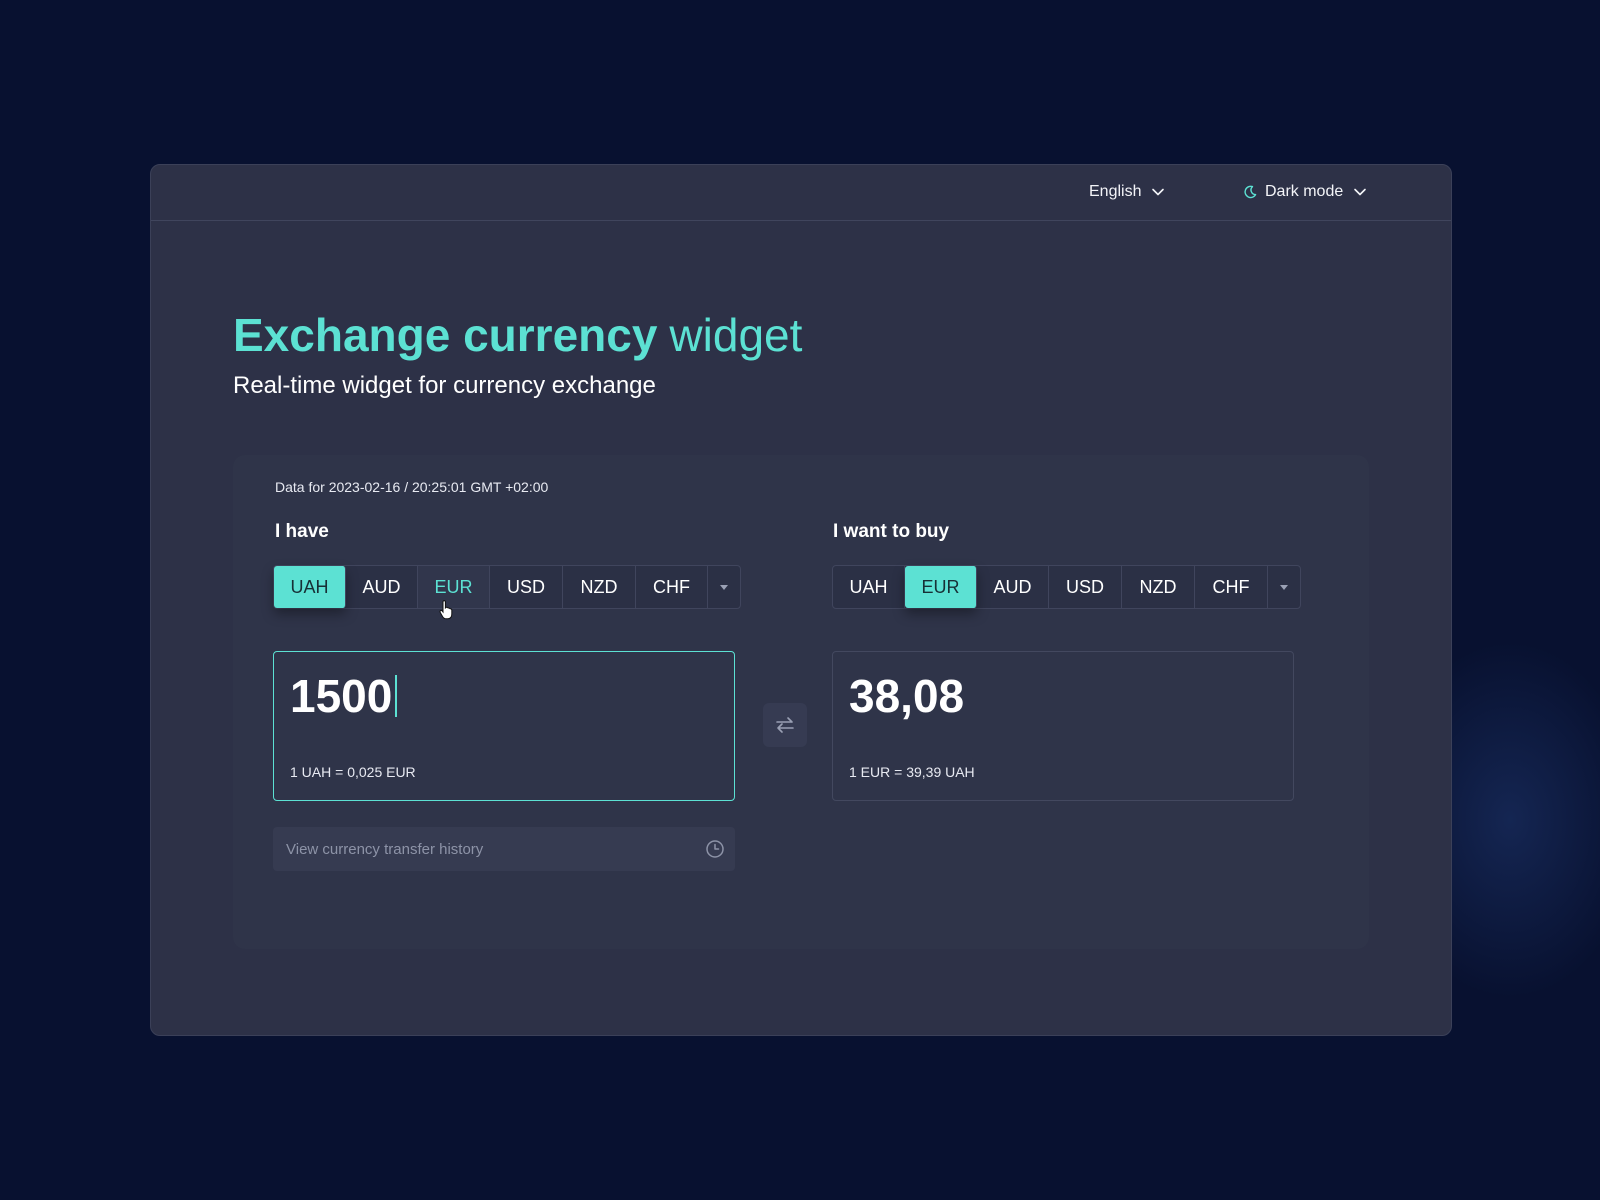 This screenshot has height=1200, width=1600. I want to click on page-title: Exchange currency widget, so click(517, 335).